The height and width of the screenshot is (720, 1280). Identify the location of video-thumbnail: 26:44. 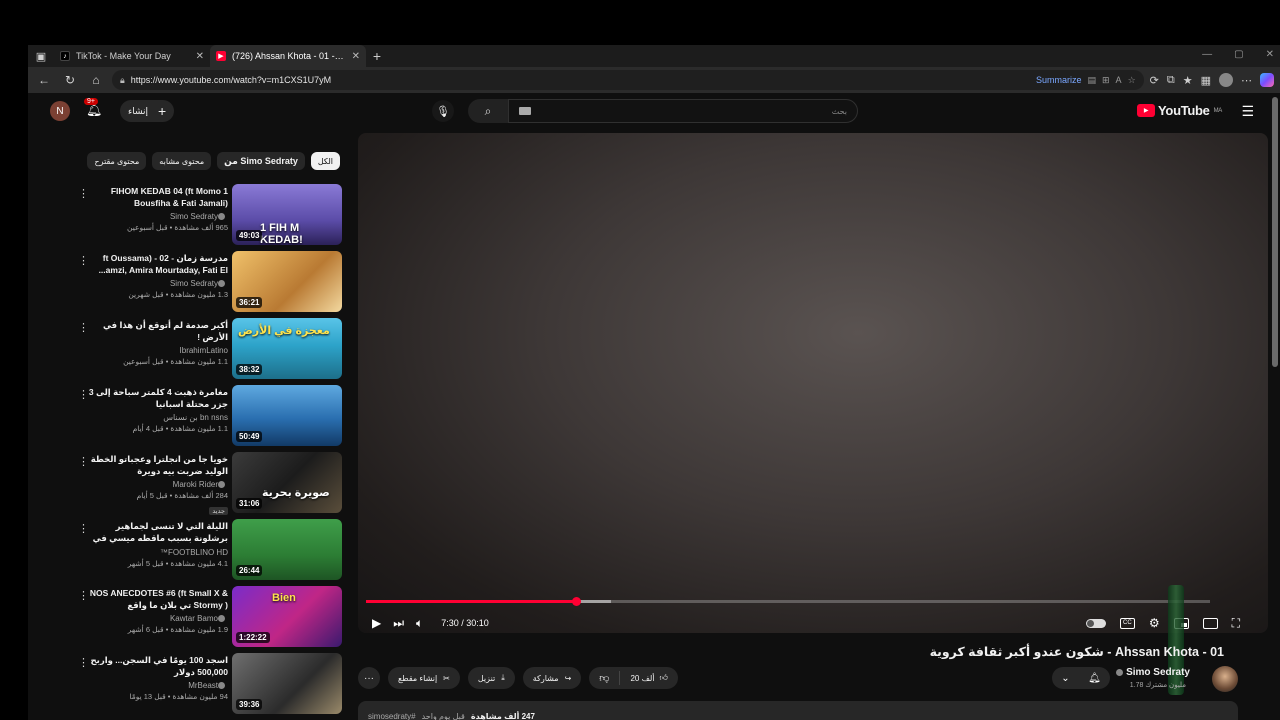
(287, 549).